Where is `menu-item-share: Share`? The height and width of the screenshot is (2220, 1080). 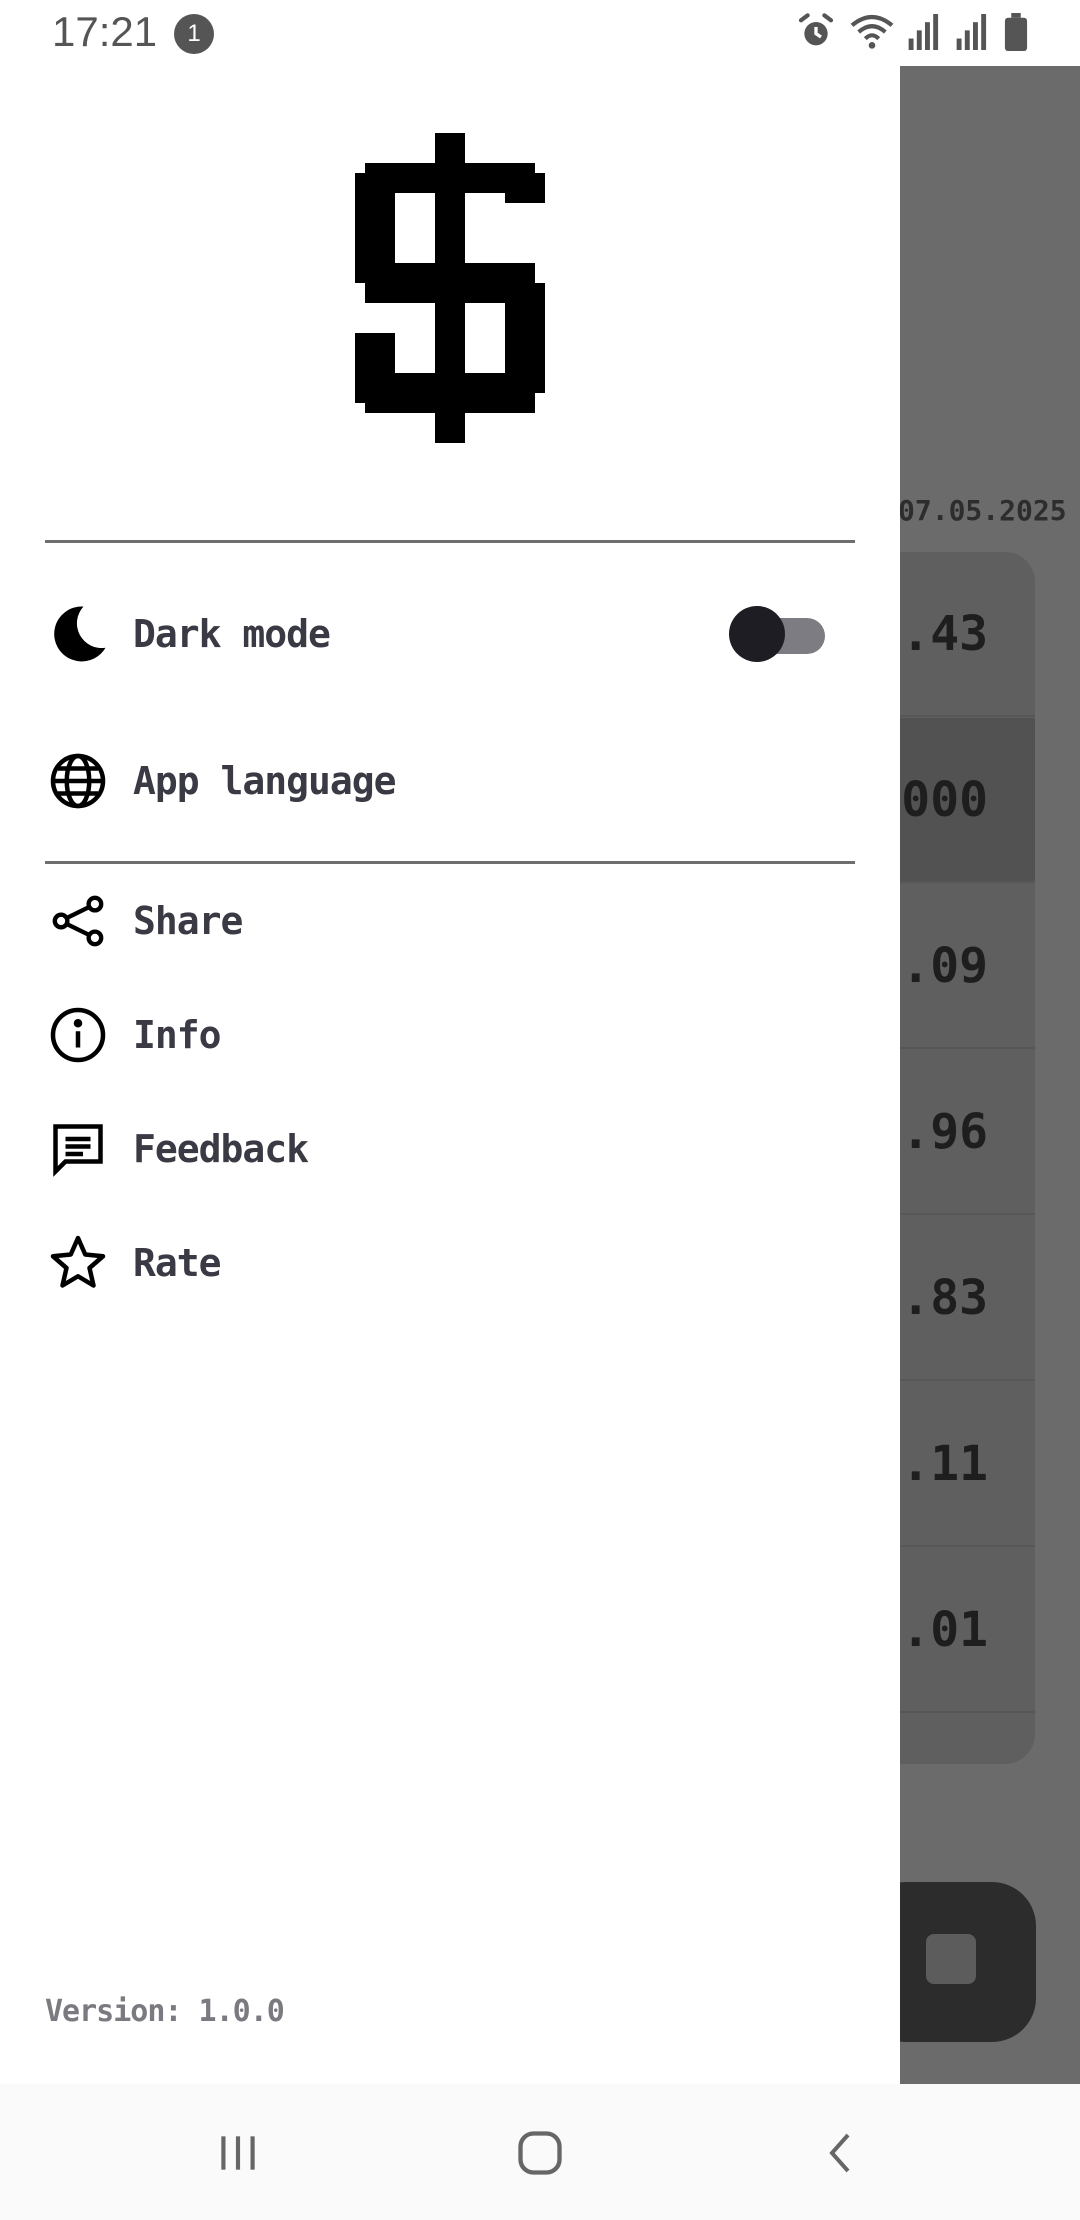 menu-item-share: Share is located at coordinates (450, 921).